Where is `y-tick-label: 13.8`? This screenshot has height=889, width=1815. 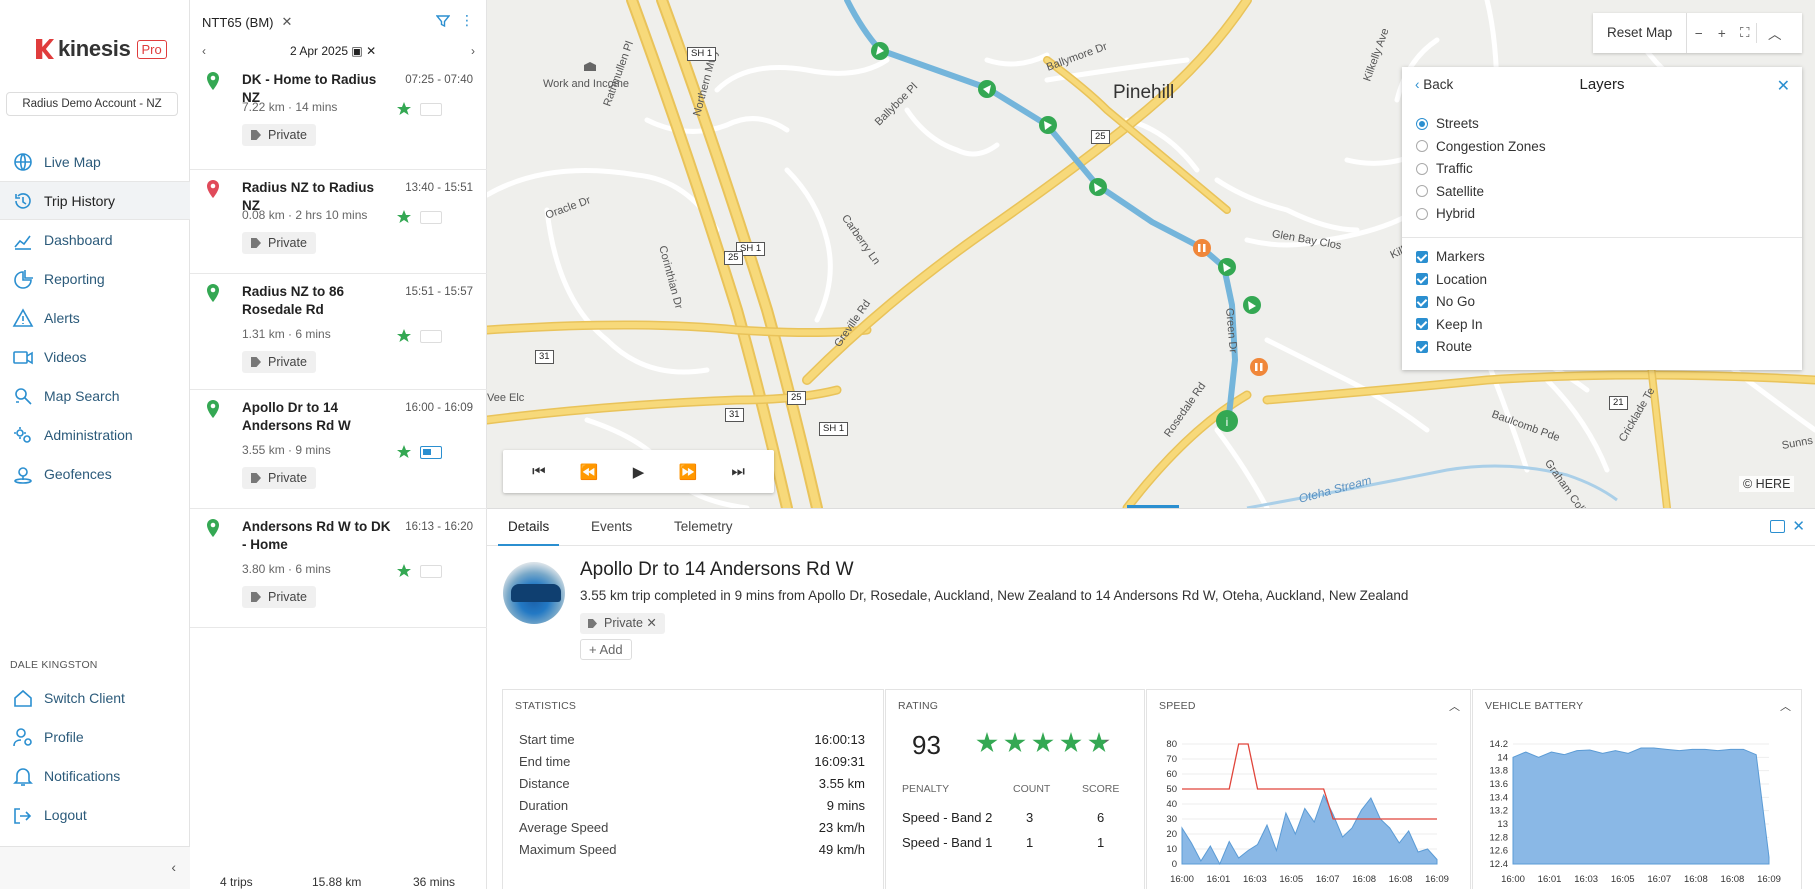
y-tick-label: 13.8 is located at coordinates (1499, 771).